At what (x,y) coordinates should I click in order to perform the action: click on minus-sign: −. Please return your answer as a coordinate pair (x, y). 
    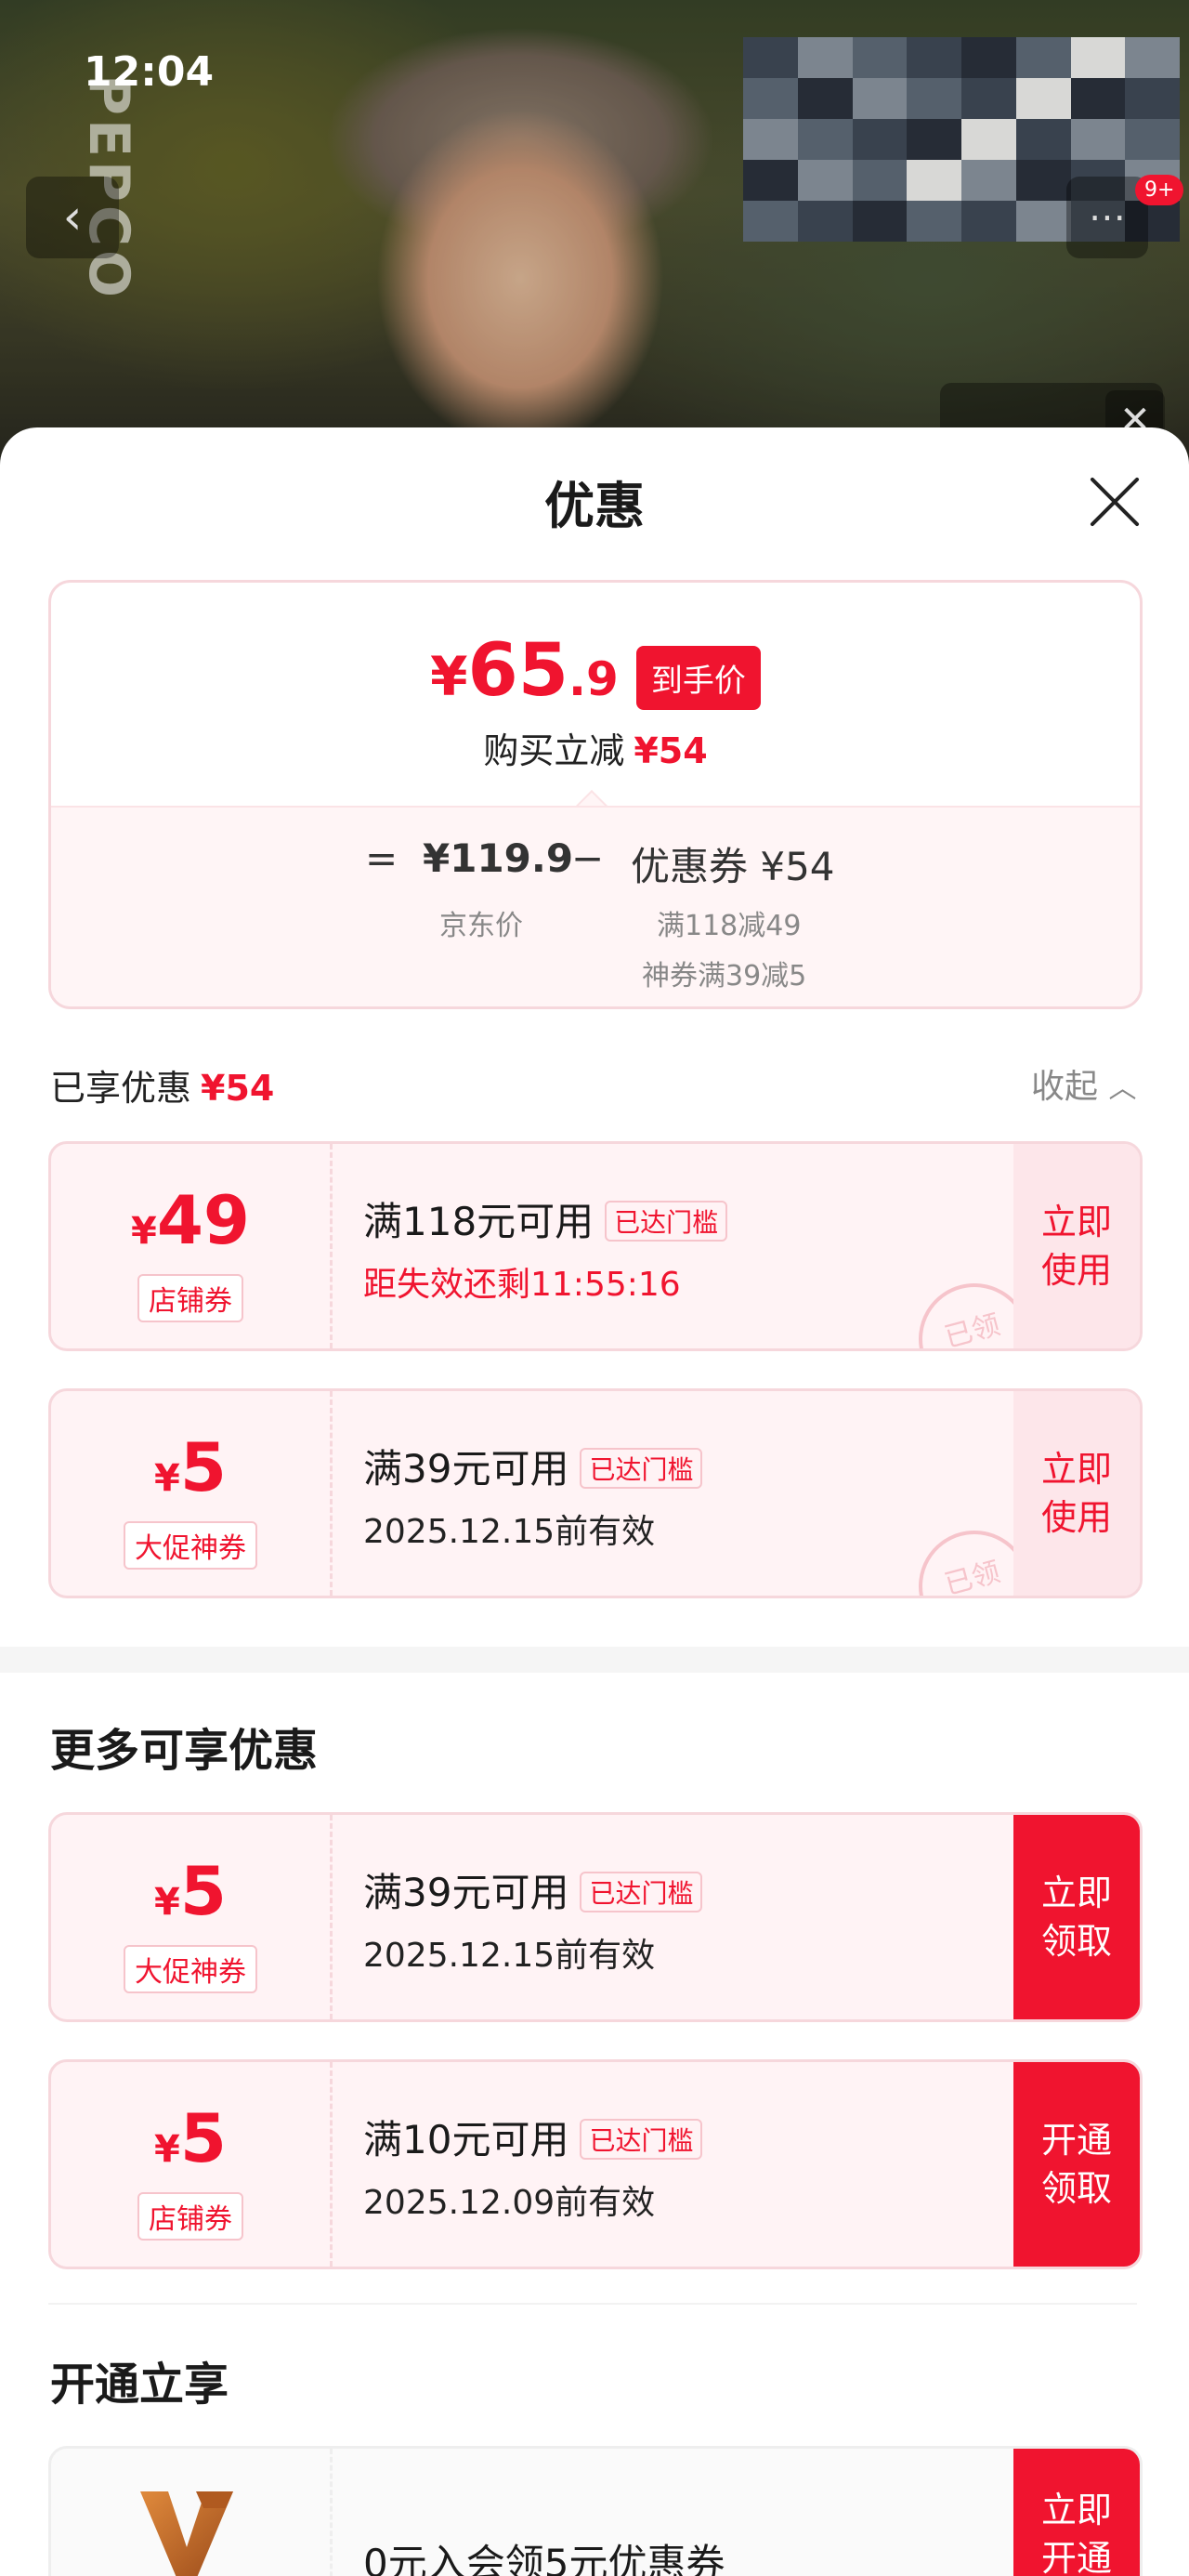
    Looking at the image, I should click on (588, 858).